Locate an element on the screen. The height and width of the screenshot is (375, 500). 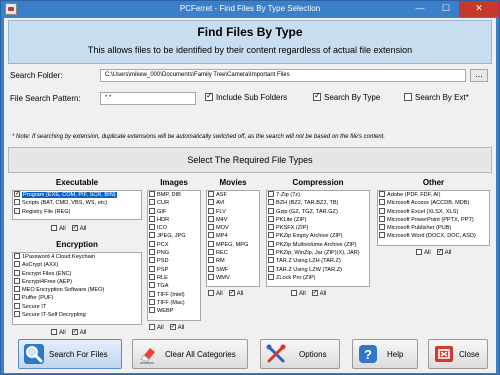
executable-none-checkbox is located at coordinates (54, 228).